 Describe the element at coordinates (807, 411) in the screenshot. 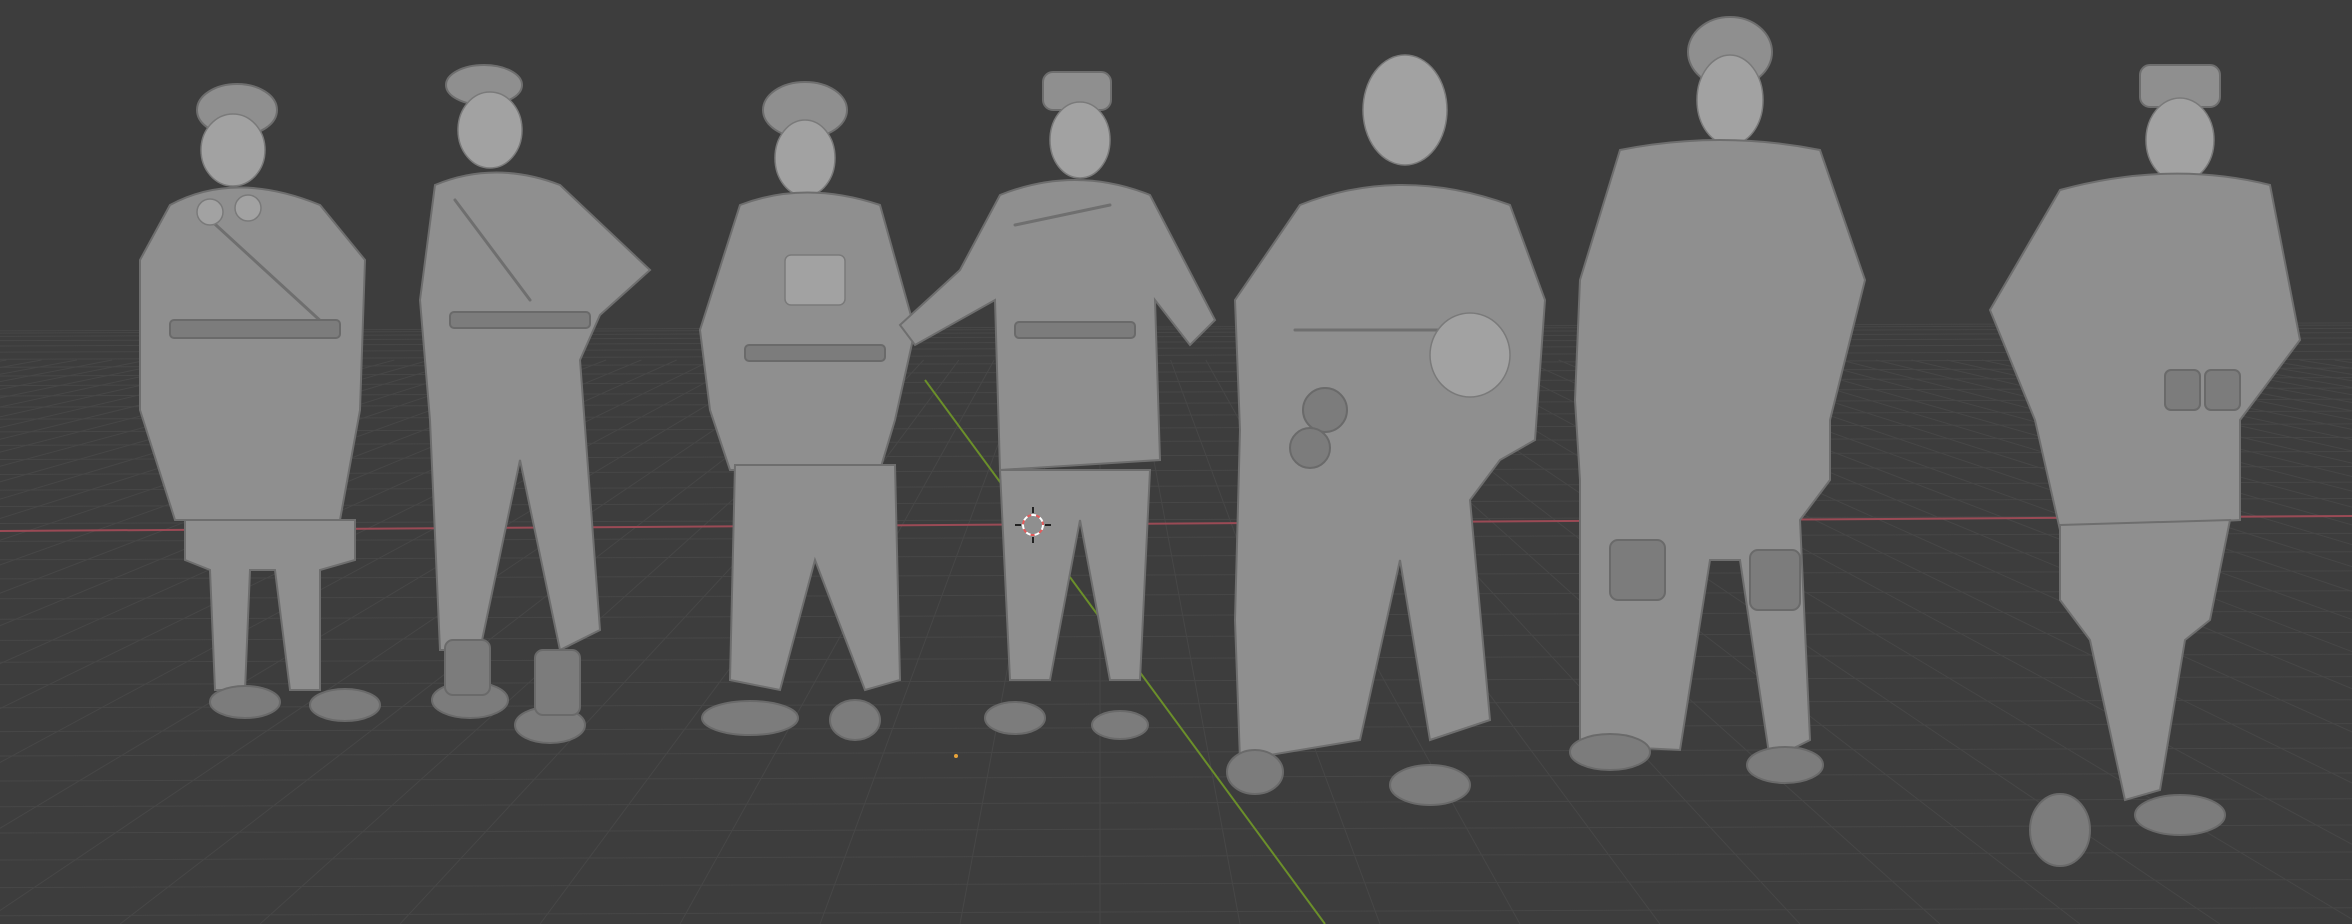

I see `figure-soldier-beret` at that location.